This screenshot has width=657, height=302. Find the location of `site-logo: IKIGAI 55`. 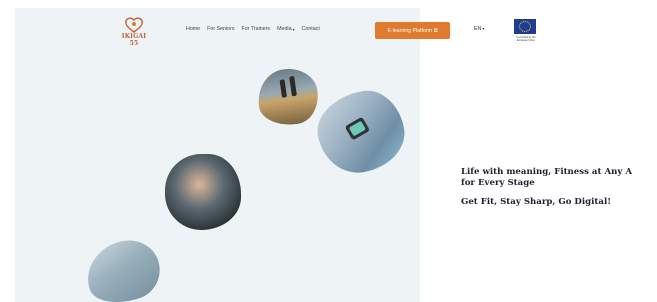

site-logo: IKIGAI 55 is located at coordinates (134, 31).